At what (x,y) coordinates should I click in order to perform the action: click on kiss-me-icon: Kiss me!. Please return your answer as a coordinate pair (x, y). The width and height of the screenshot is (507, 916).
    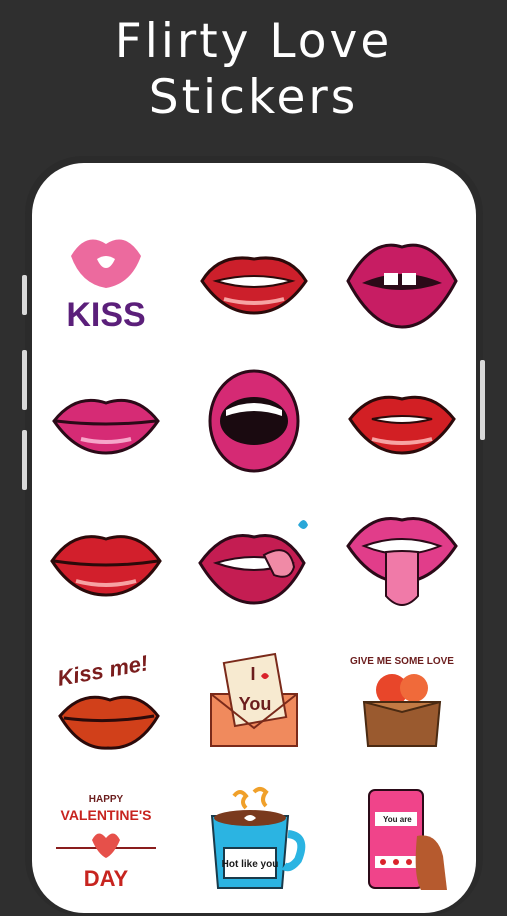
    Looking at the image, I should click on (107, 700).